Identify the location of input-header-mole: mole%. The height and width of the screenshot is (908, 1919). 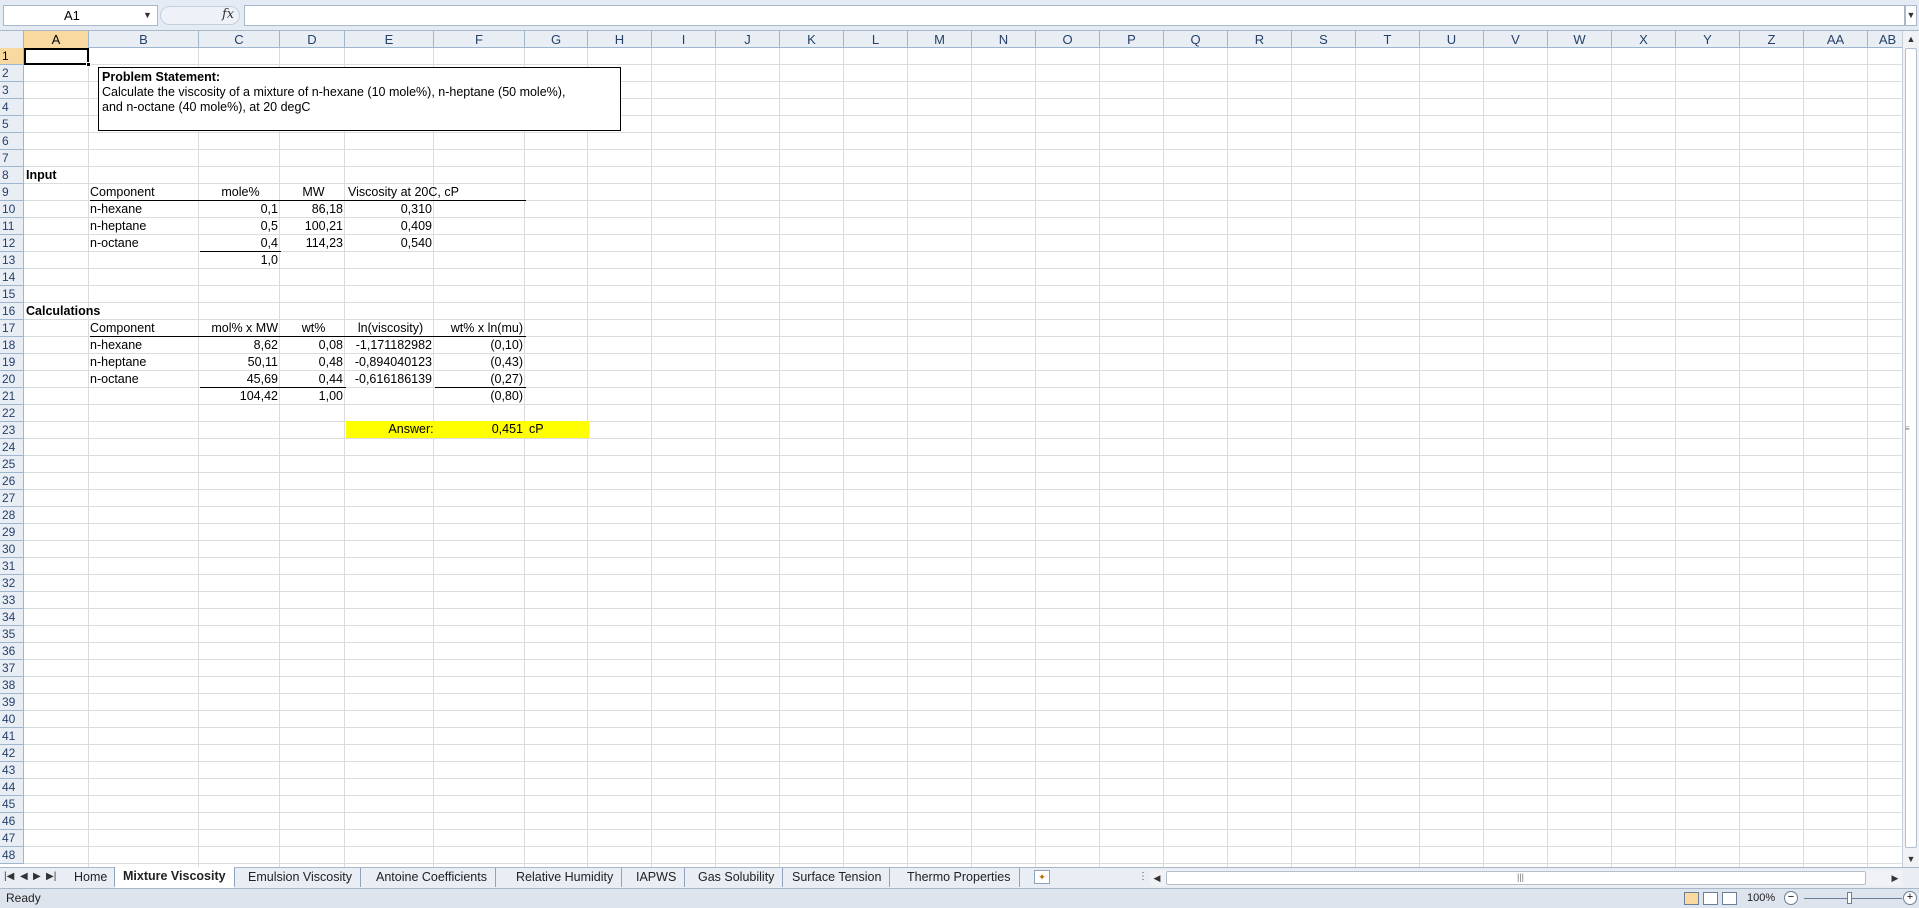
(240, 192).